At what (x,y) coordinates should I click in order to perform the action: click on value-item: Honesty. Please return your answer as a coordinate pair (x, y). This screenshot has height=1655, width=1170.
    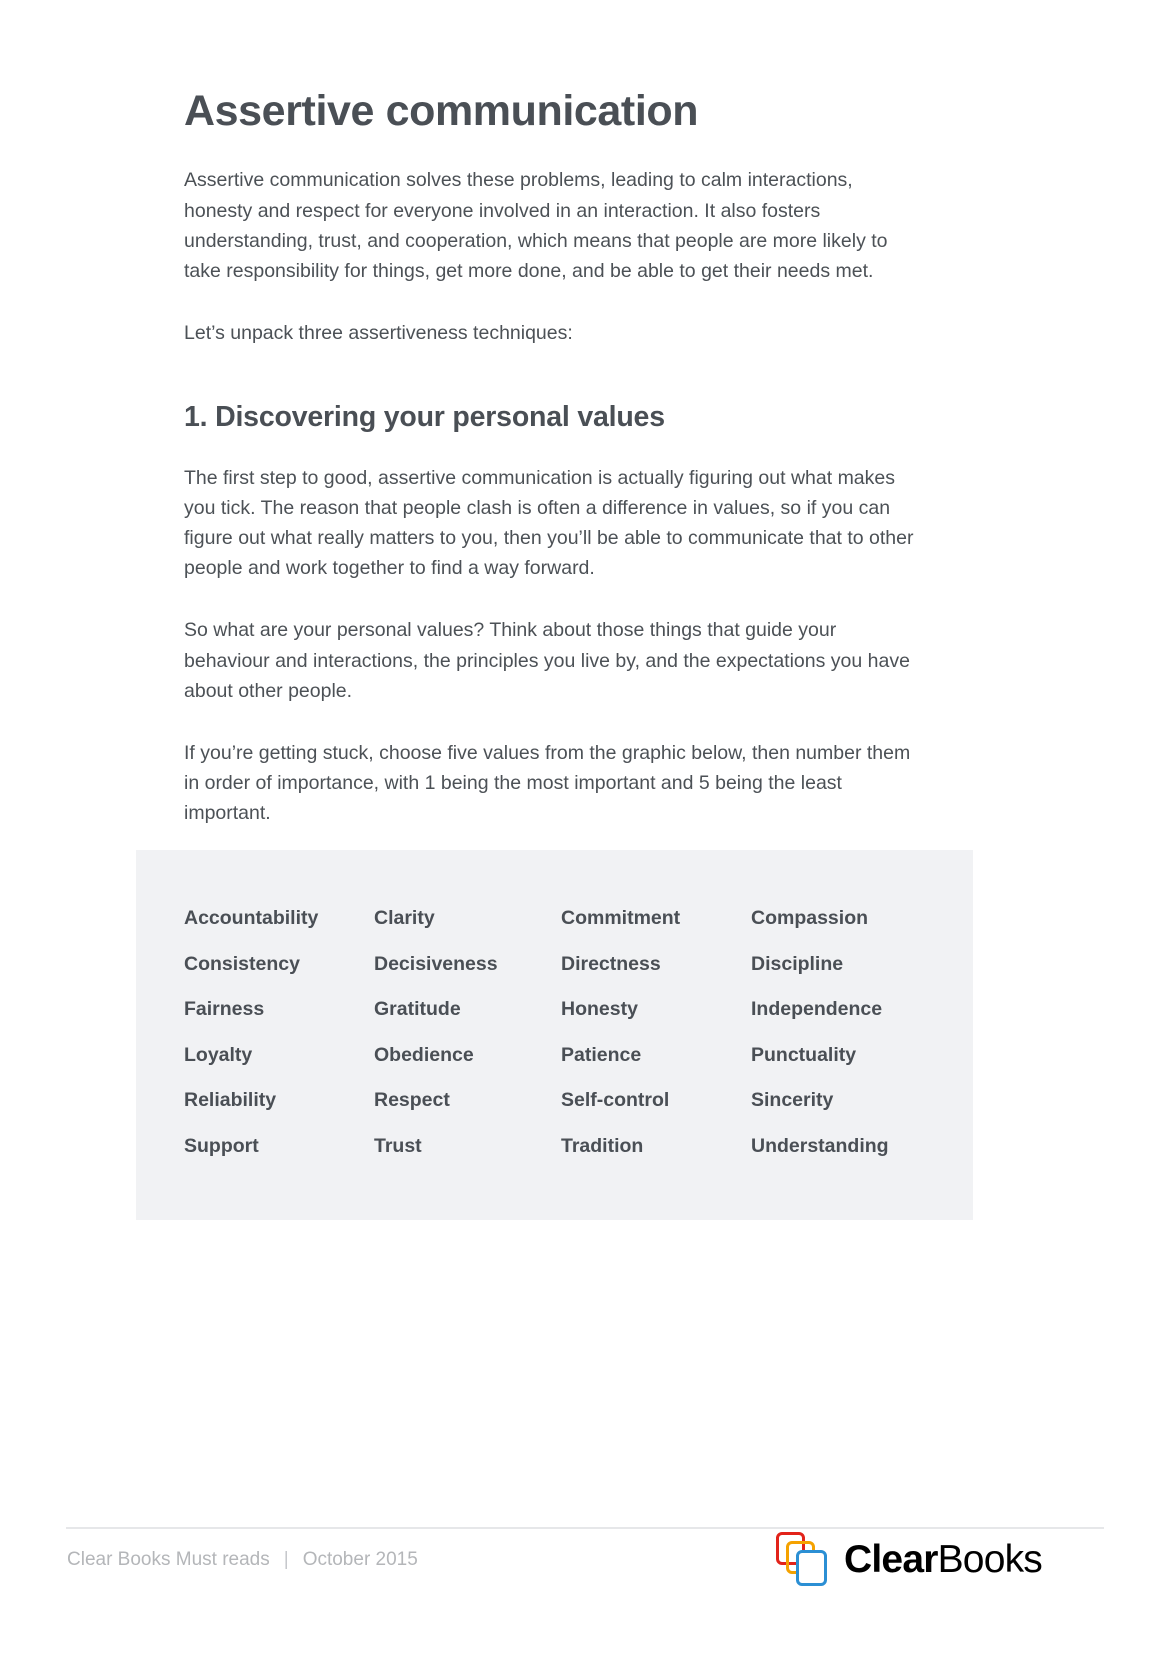
    Looking at the image, I should click on (599, 1009).